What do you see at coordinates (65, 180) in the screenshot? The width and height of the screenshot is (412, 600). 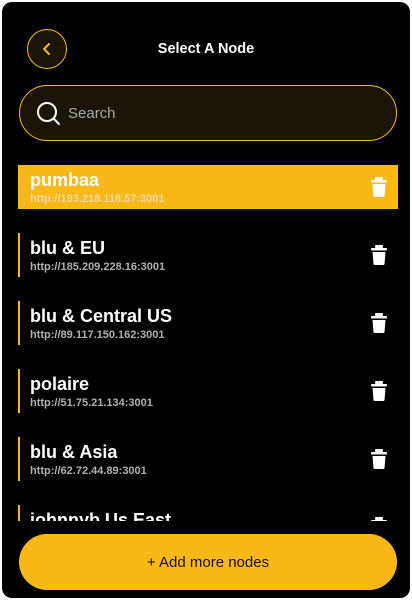 I see `node-name: pumbaa` at bounding box center [65, 180].